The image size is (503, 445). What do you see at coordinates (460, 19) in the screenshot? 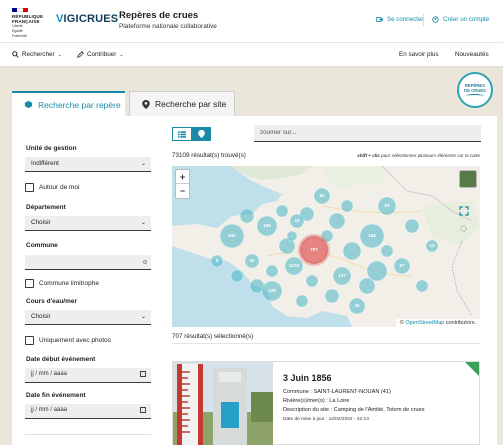
I see `register-link: Créer un compte` at bounding box center [460, 19].